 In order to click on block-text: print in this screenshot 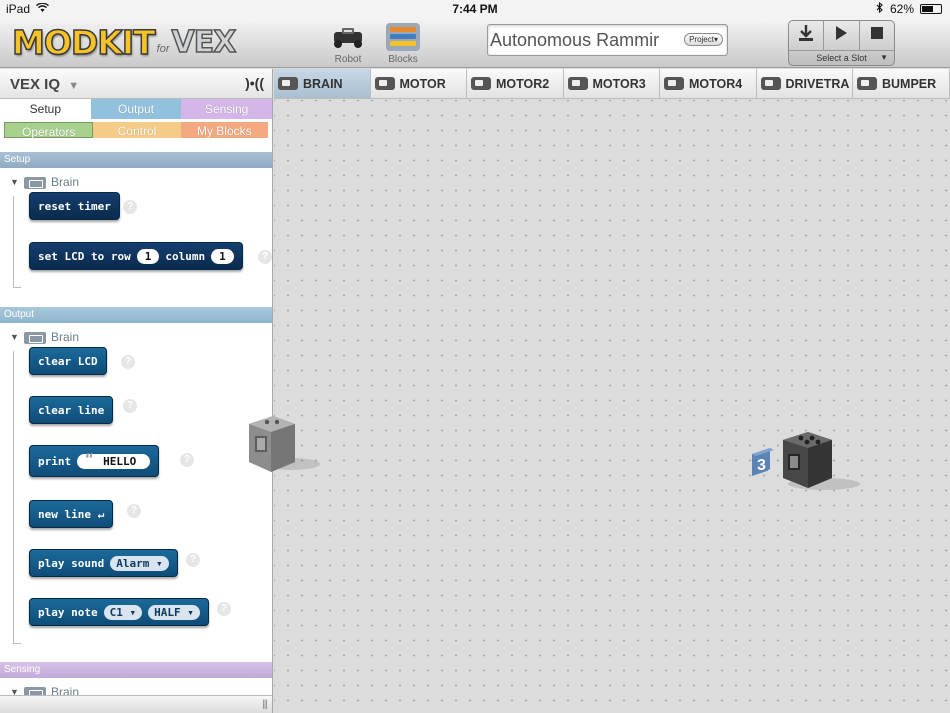, I will do `click(55, 461)`.